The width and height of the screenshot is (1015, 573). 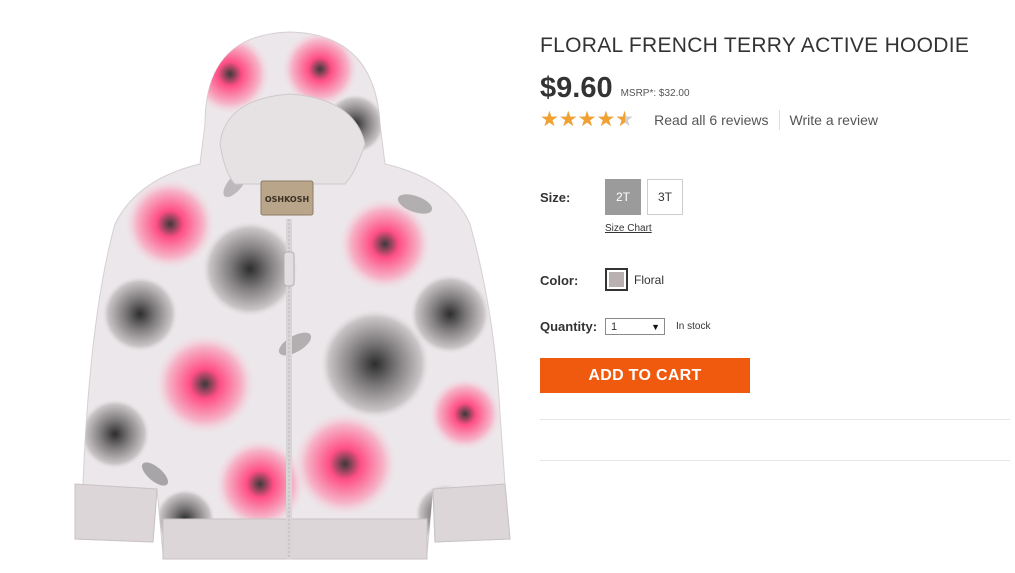 I want to click on chevron-down-icon: ▼, so click(x=655, y=326).